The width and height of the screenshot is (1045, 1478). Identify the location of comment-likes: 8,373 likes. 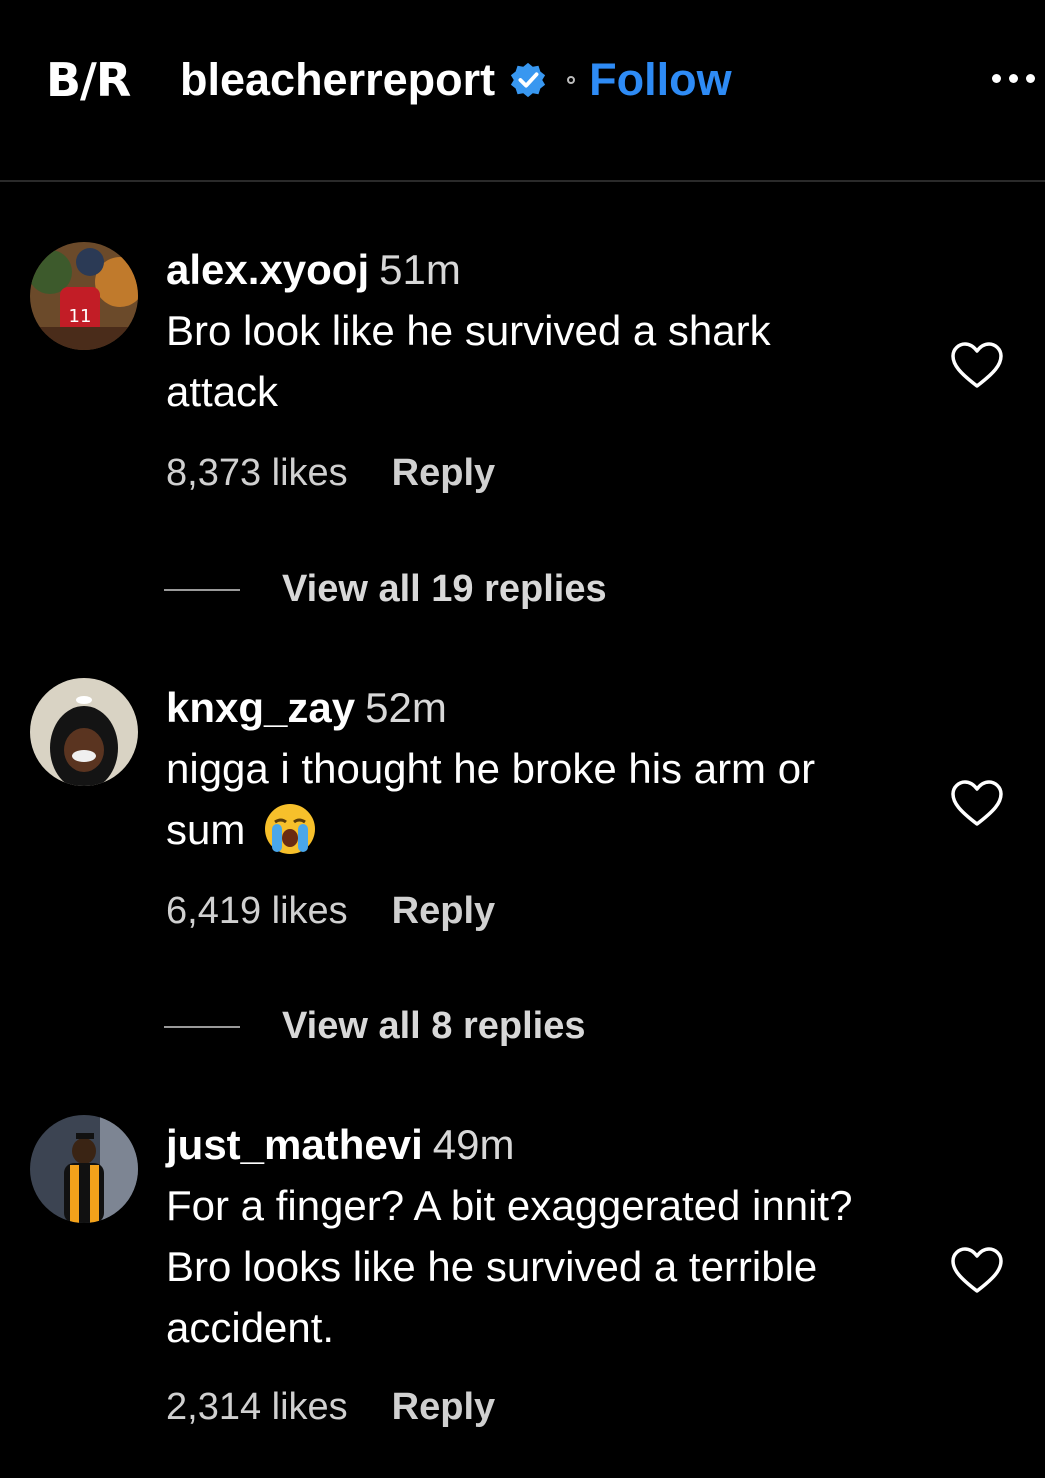
(257, 473).